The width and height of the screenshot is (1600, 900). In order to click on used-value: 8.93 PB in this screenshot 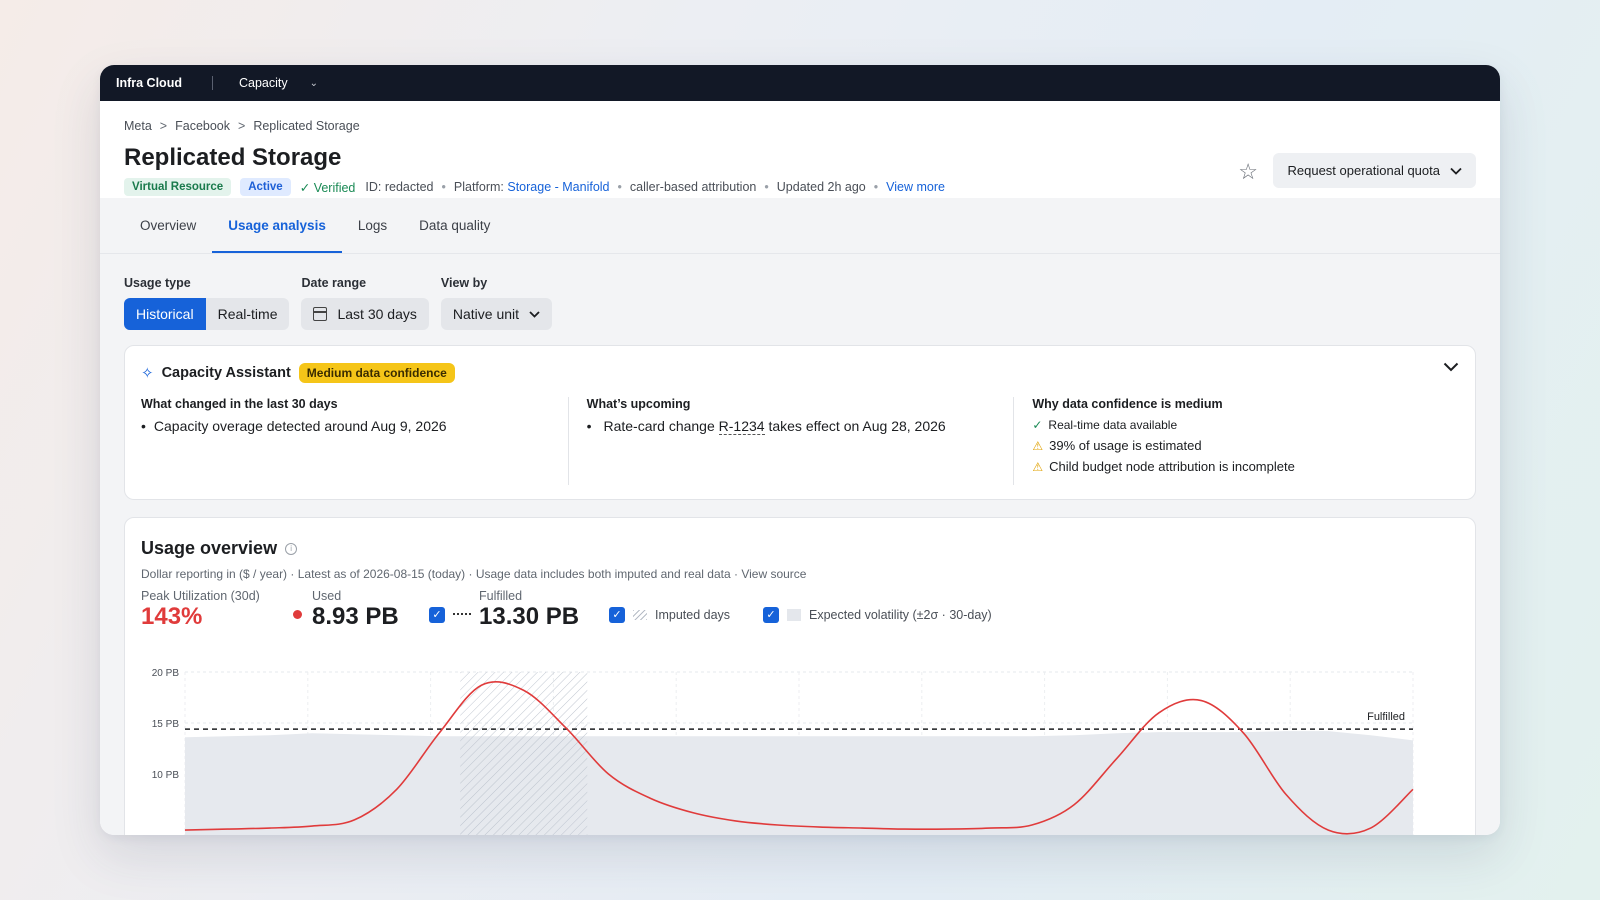, I will do `click(355, 616)`.